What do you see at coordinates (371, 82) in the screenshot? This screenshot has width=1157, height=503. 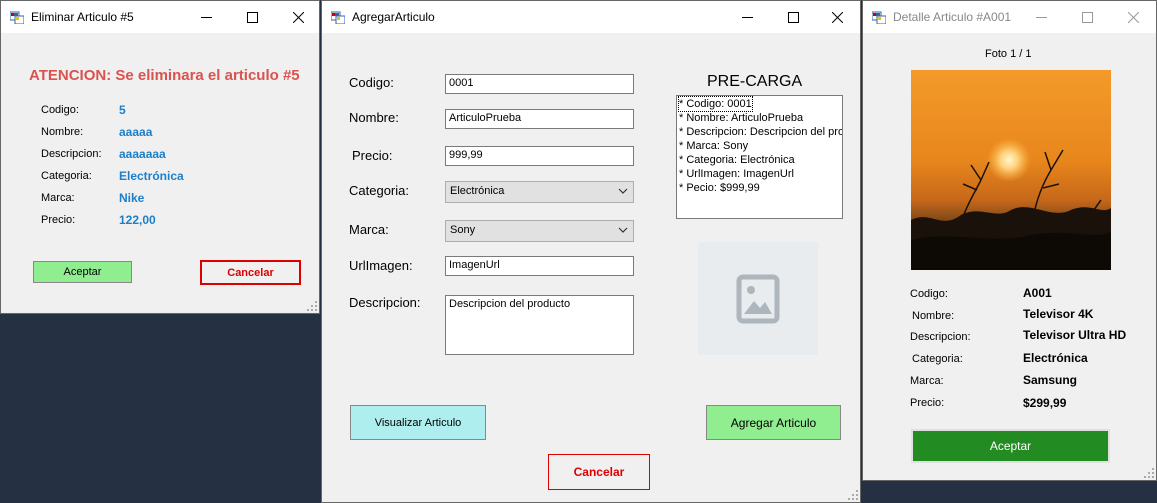 I see `label-codigo: Codigo:` at bounding box center [371, 82].